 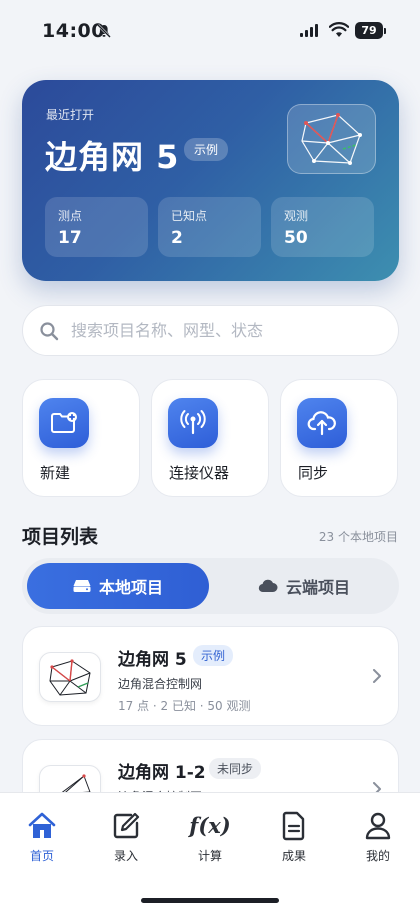 What do you see at coordinates (296, 216) in the screenshot?
I see `stat-label: 观测` at bounding box center [296, 216].